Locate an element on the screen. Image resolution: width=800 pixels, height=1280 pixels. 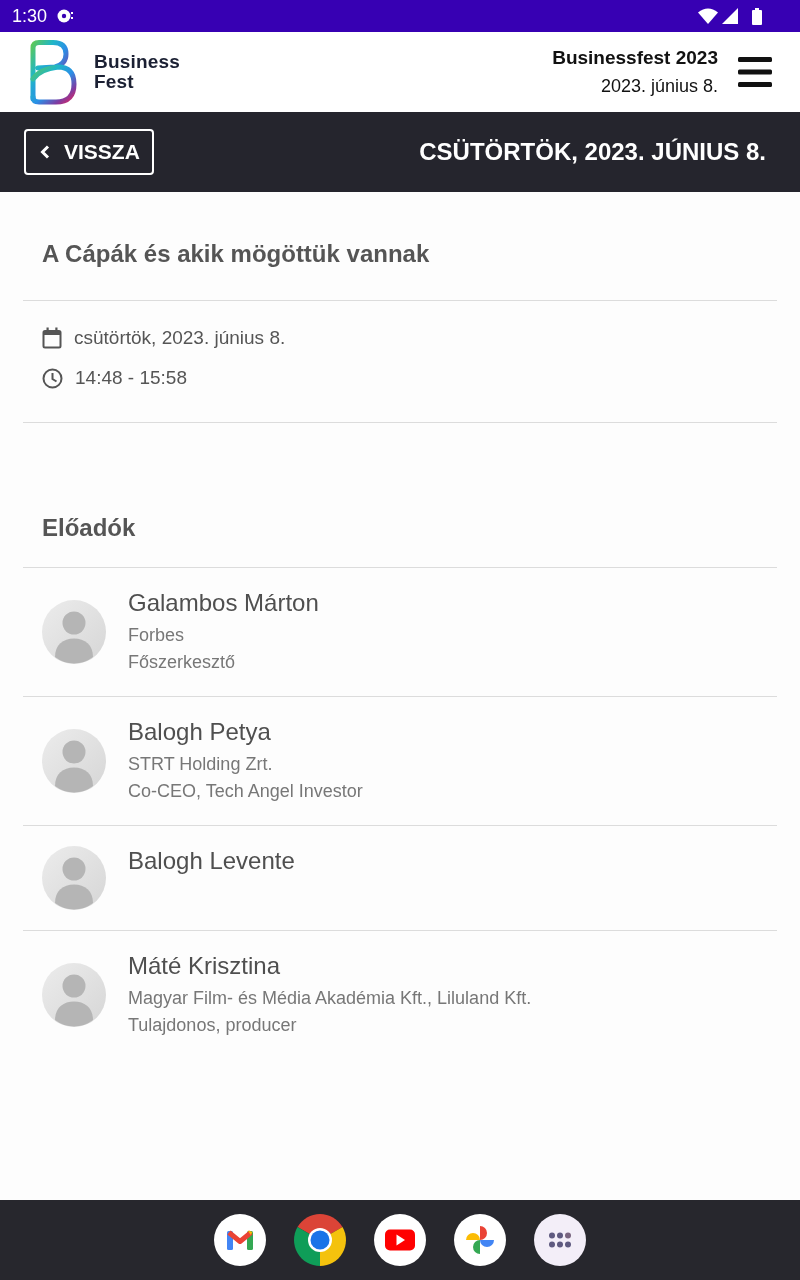
calendar-icon is located at coordinates (52, 338).